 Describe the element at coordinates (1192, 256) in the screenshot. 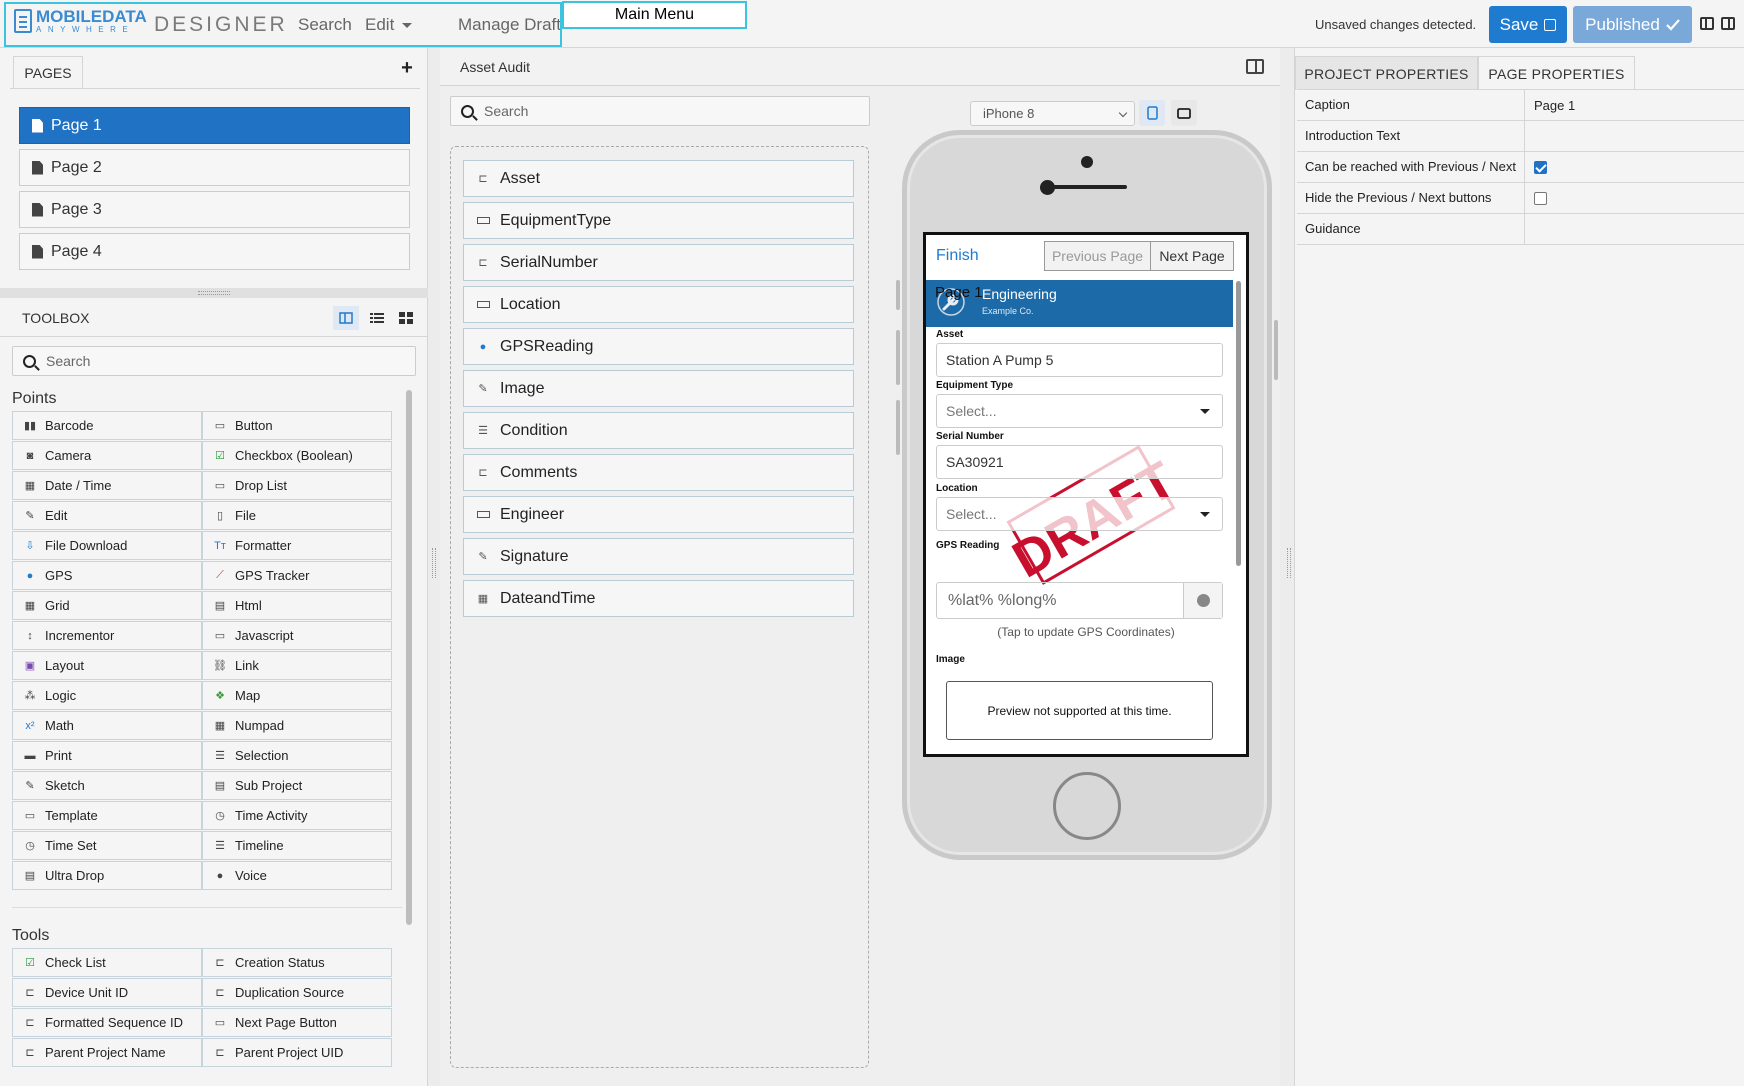

I see `next-page-button: Next Page` at that location.